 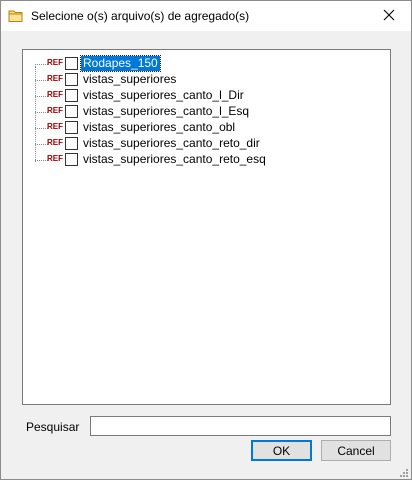 I want to click on tree-item-label: Rodapes_150, so click(x=120, y=63).